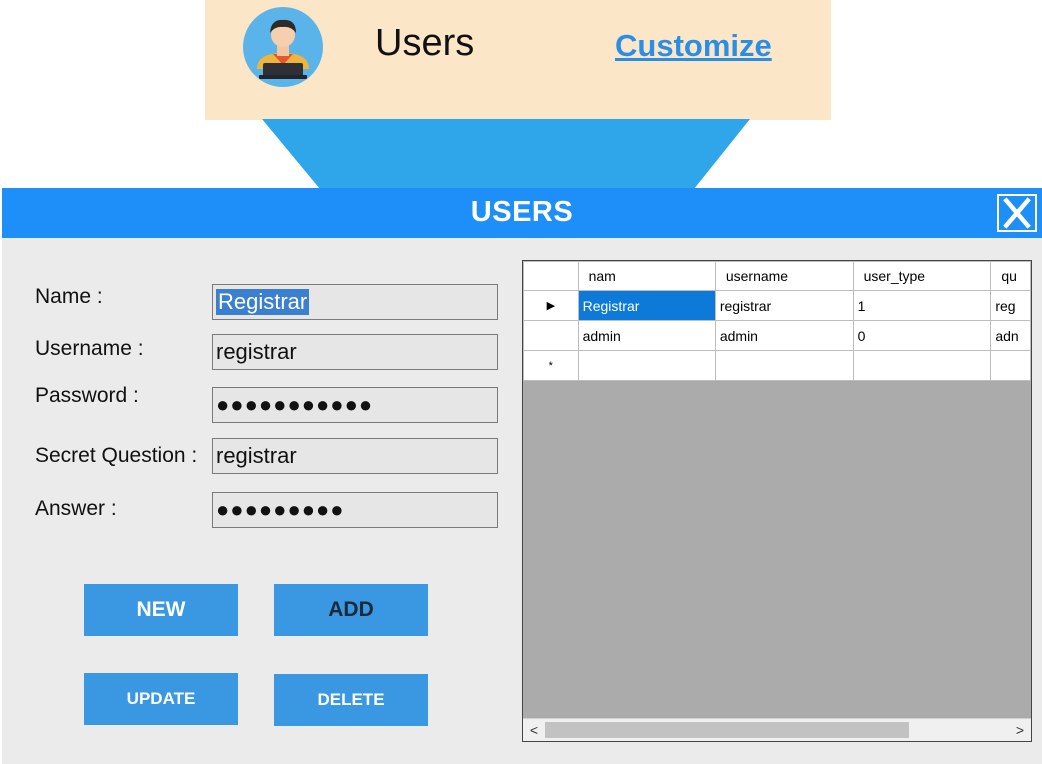 The image size is (1042, 764). Describe the element at coordinates (355, 456) in the screenshot. I see `secret-question-field: registrar` at that location.